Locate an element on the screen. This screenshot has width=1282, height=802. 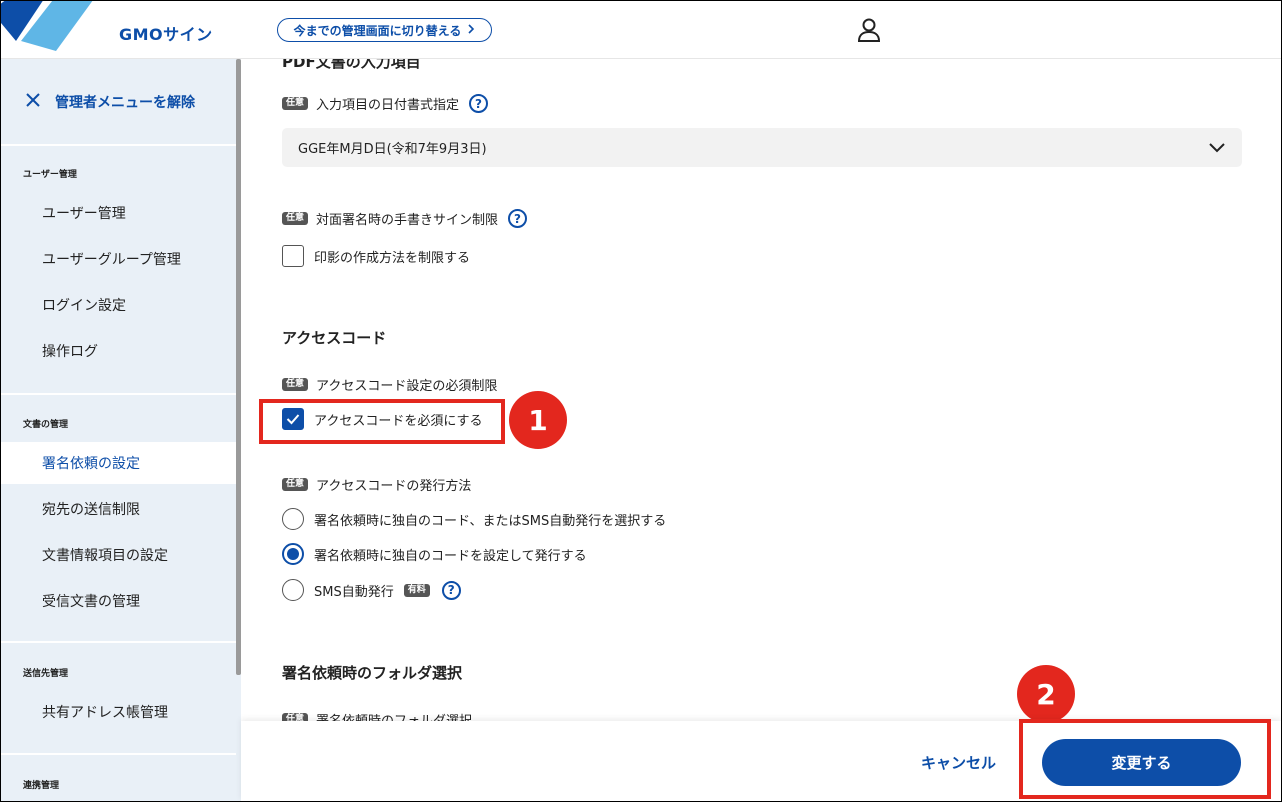
access-code-required-label-row: 任意 アクセスコード設定の必須制限 is located at coordinates (389, 384).